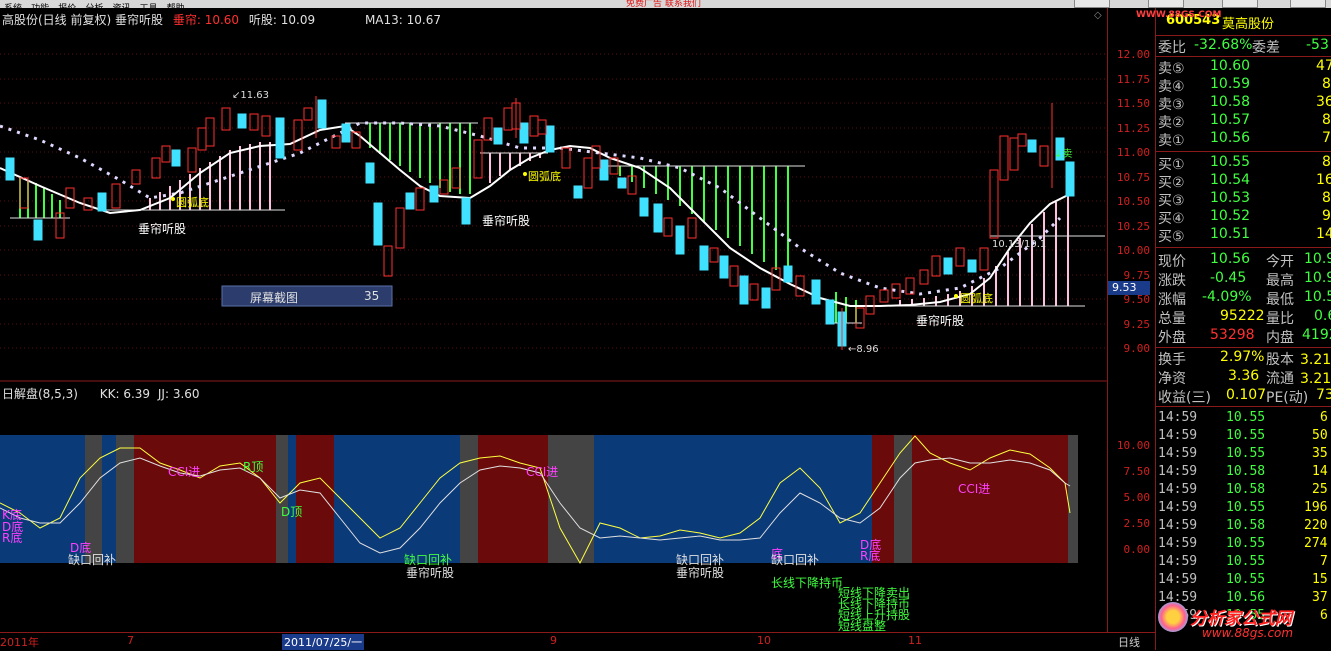 This screenshot has height=651, width=1331. Describe the element at coordinates (1230, 66) in the screenshot. I see `sell5-price: 10.60` at that location.